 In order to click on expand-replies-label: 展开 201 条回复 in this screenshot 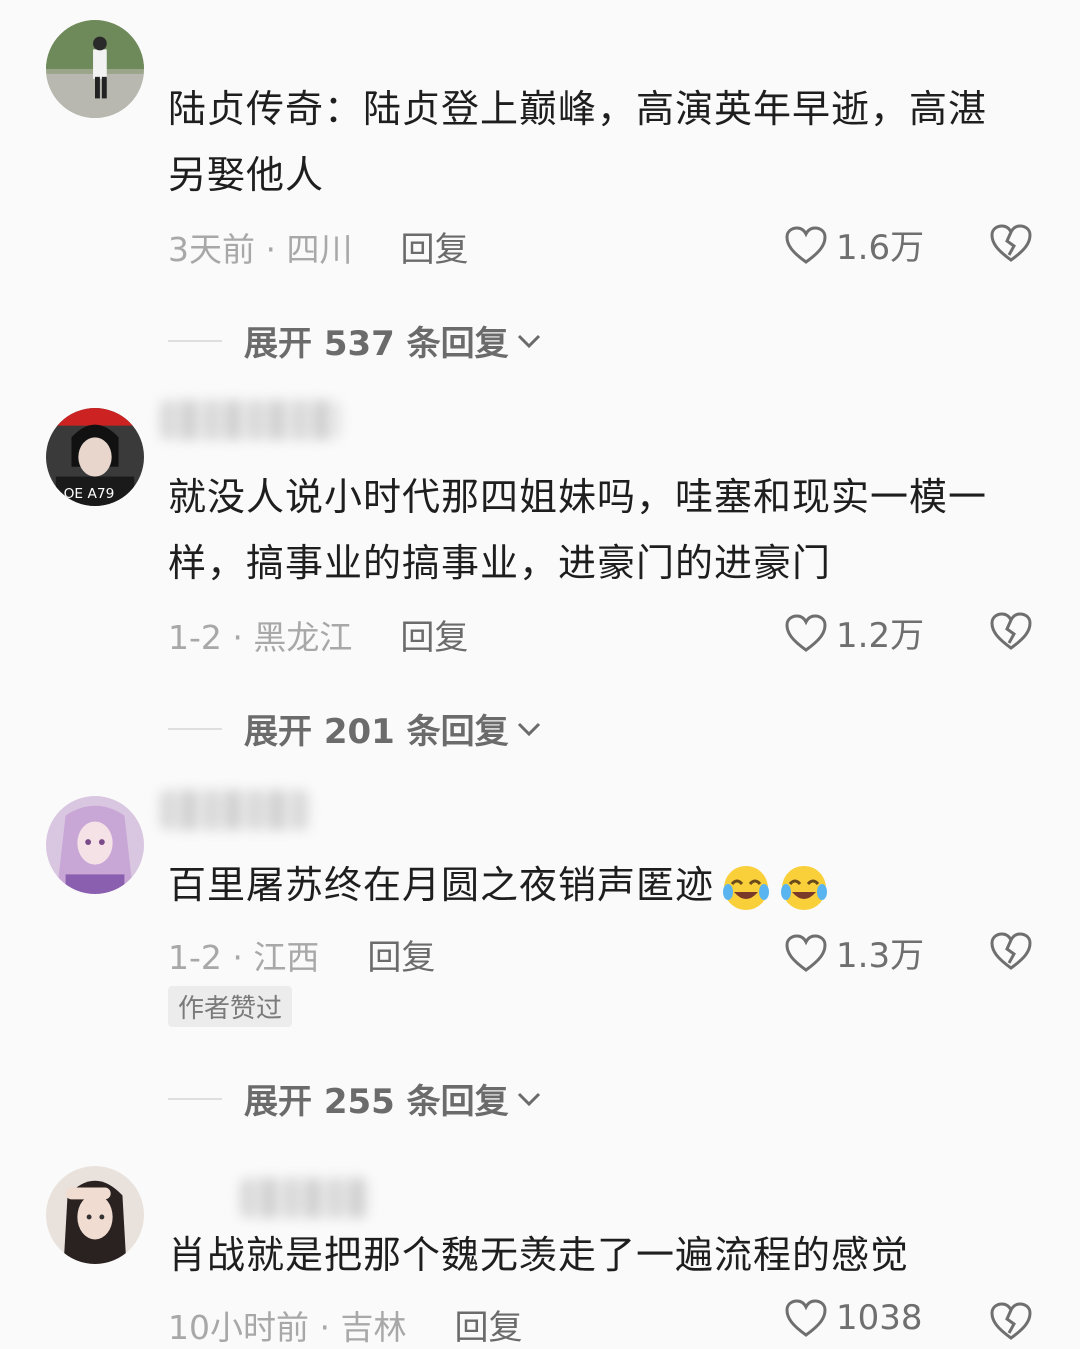, I will do `click(376, 732)`.